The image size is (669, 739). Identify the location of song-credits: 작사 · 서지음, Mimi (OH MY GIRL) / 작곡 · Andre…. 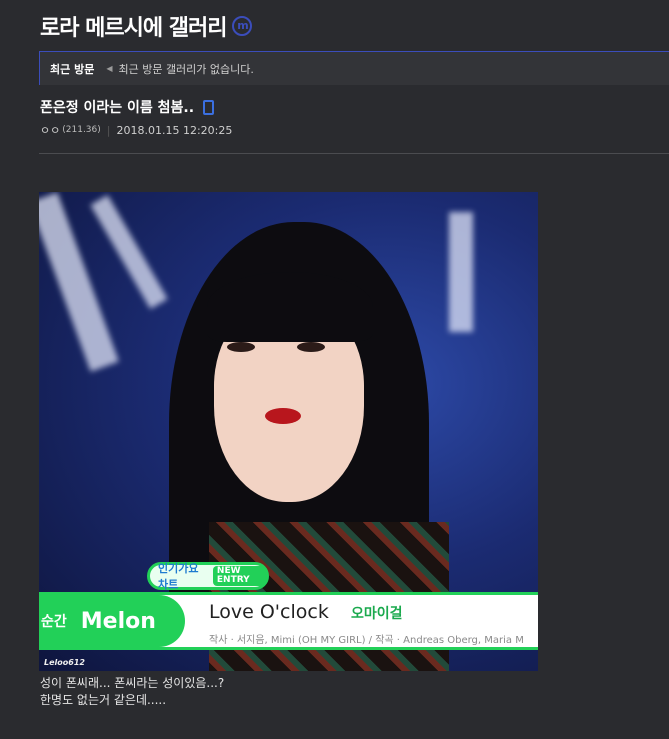
(366, 640).